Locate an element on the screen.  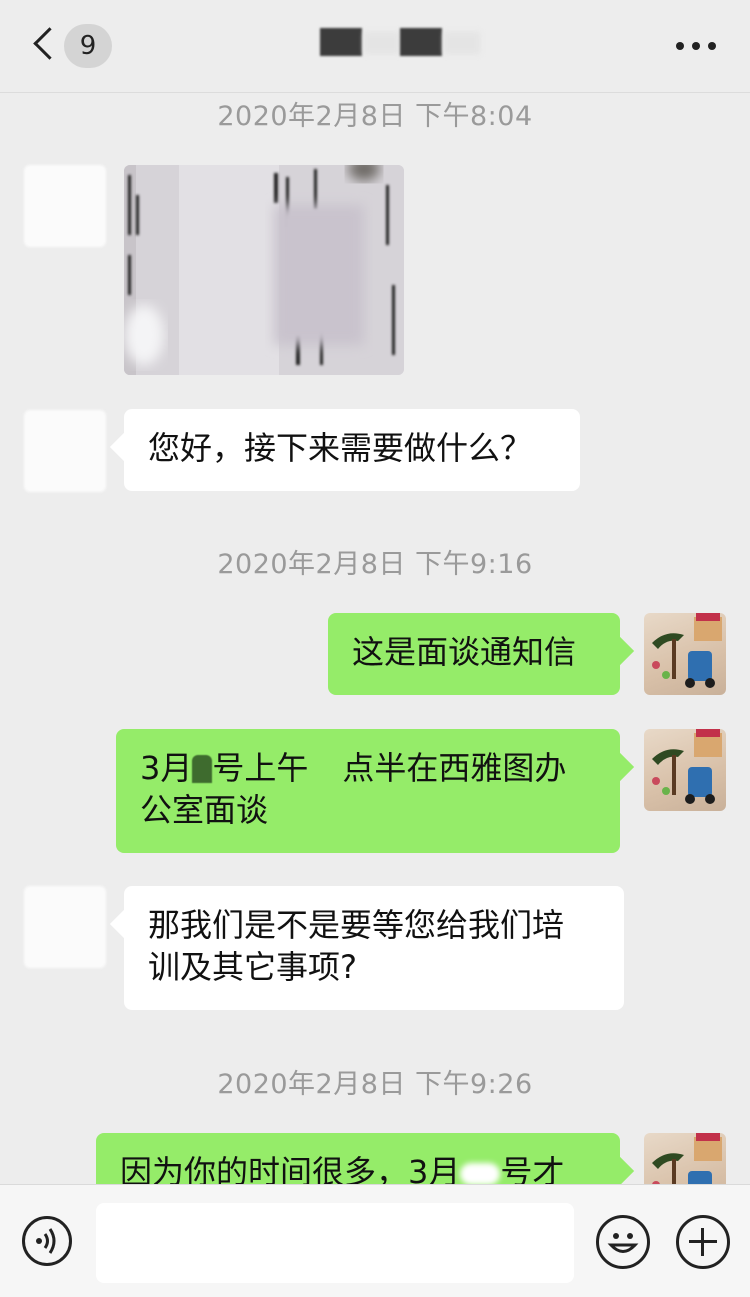
voice-icon is located at coordinates (46, 1241).